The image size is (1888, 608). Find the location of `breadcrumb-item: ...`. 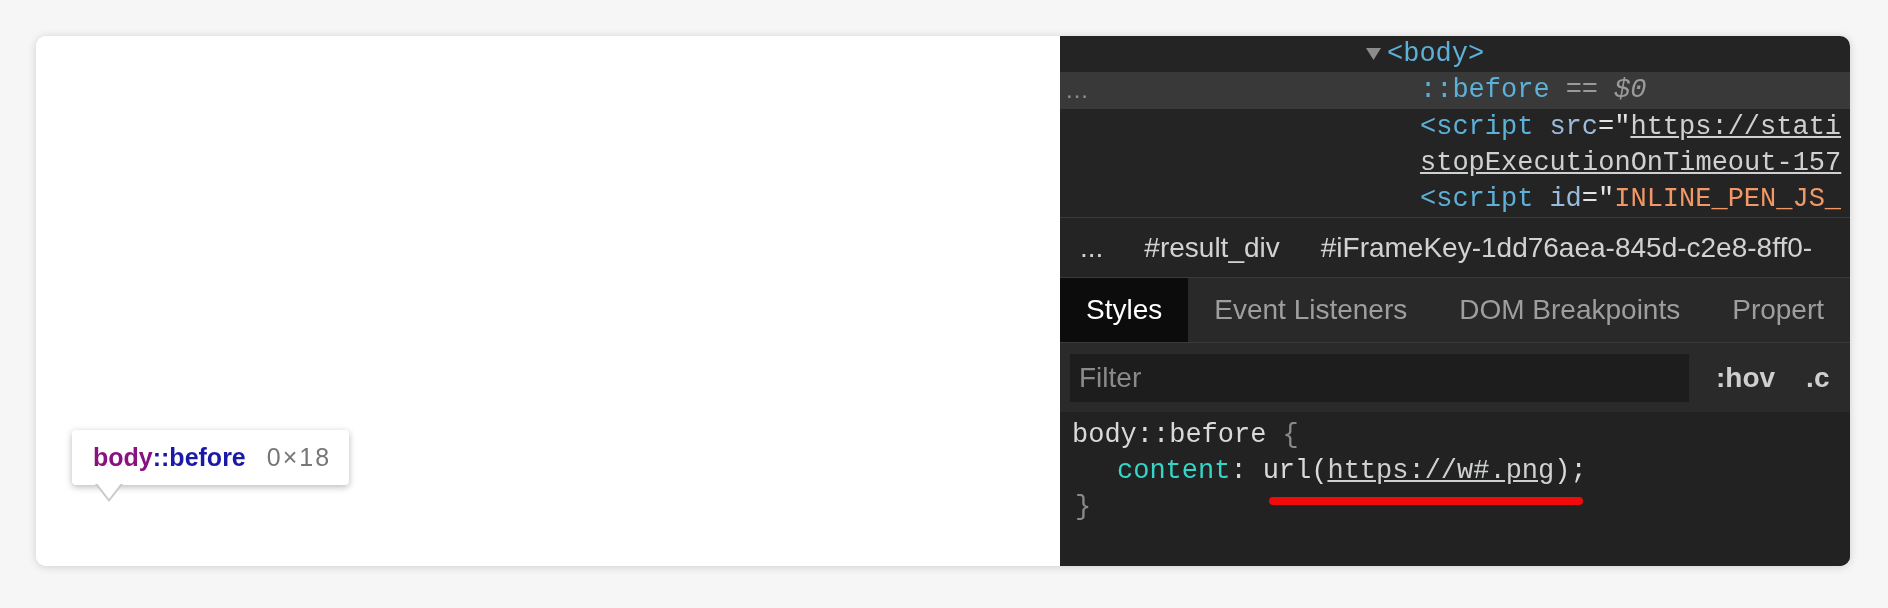

breadcrumb-item: ... is located at coordinates (1092, 247).